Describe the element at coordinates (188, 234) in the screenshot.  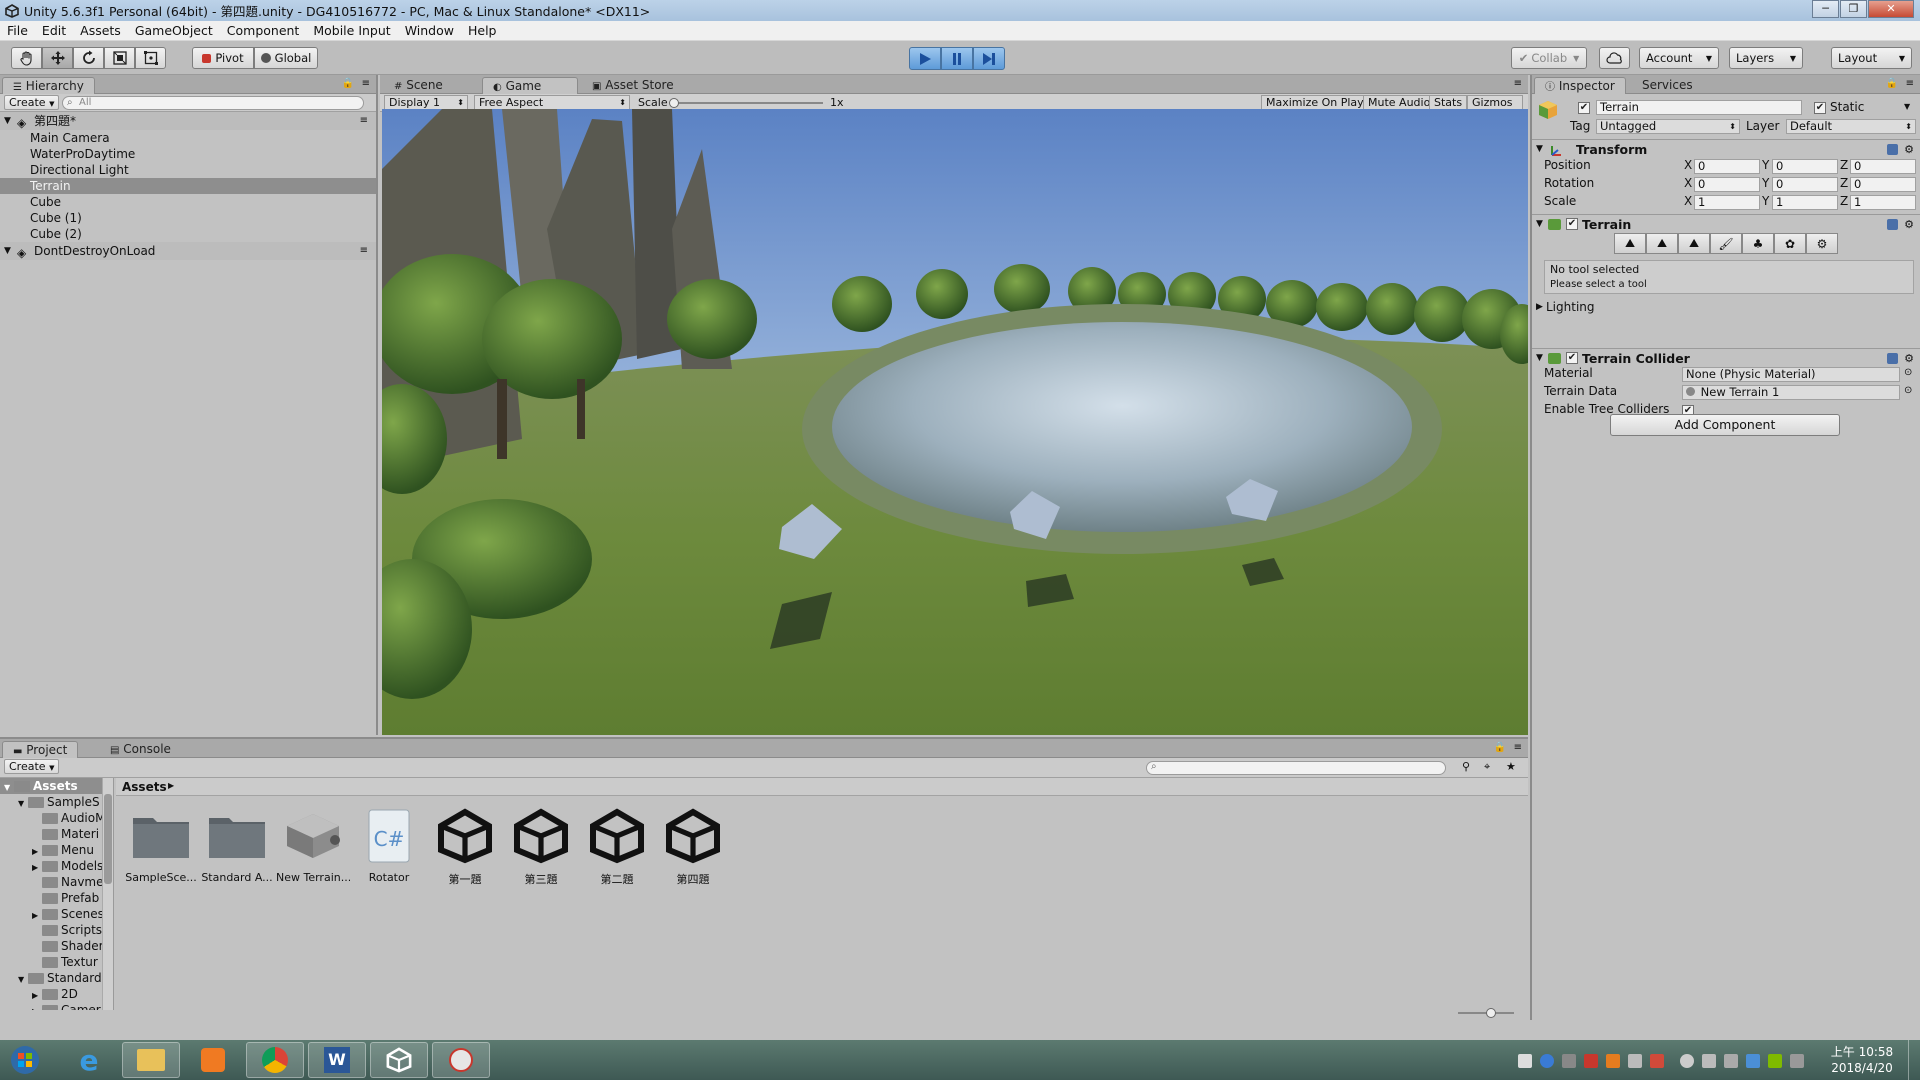
I see `hierarchy-item-cube-2: Cube (2)` at that location.